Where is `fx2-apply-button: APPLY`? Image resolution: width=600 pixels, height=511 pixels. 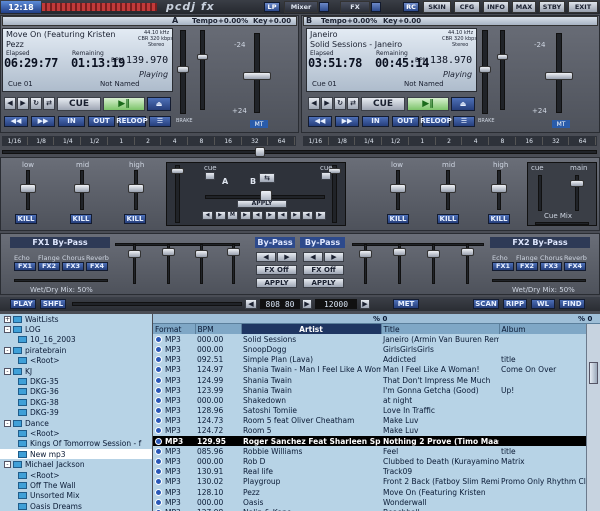 fx2-apply-button: APPLY is located at coordinates (323, 283).